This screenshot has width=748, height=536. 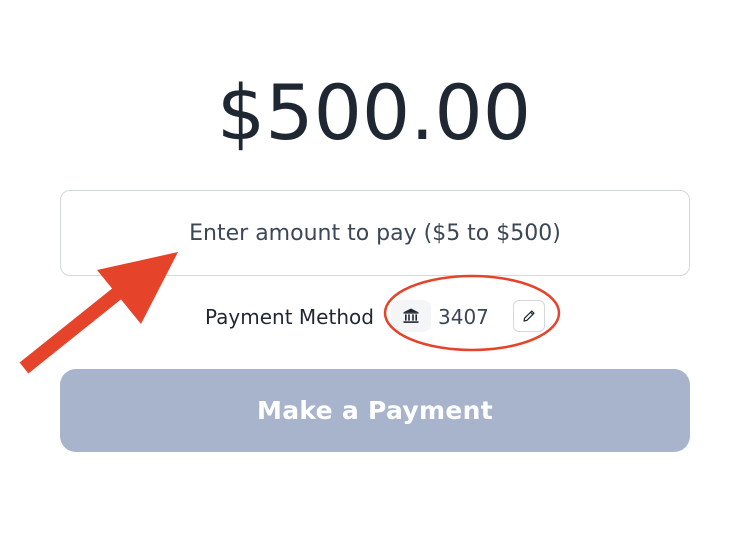 I want to click on payment-method-label: Payment Method, so click(x=289, y=317).